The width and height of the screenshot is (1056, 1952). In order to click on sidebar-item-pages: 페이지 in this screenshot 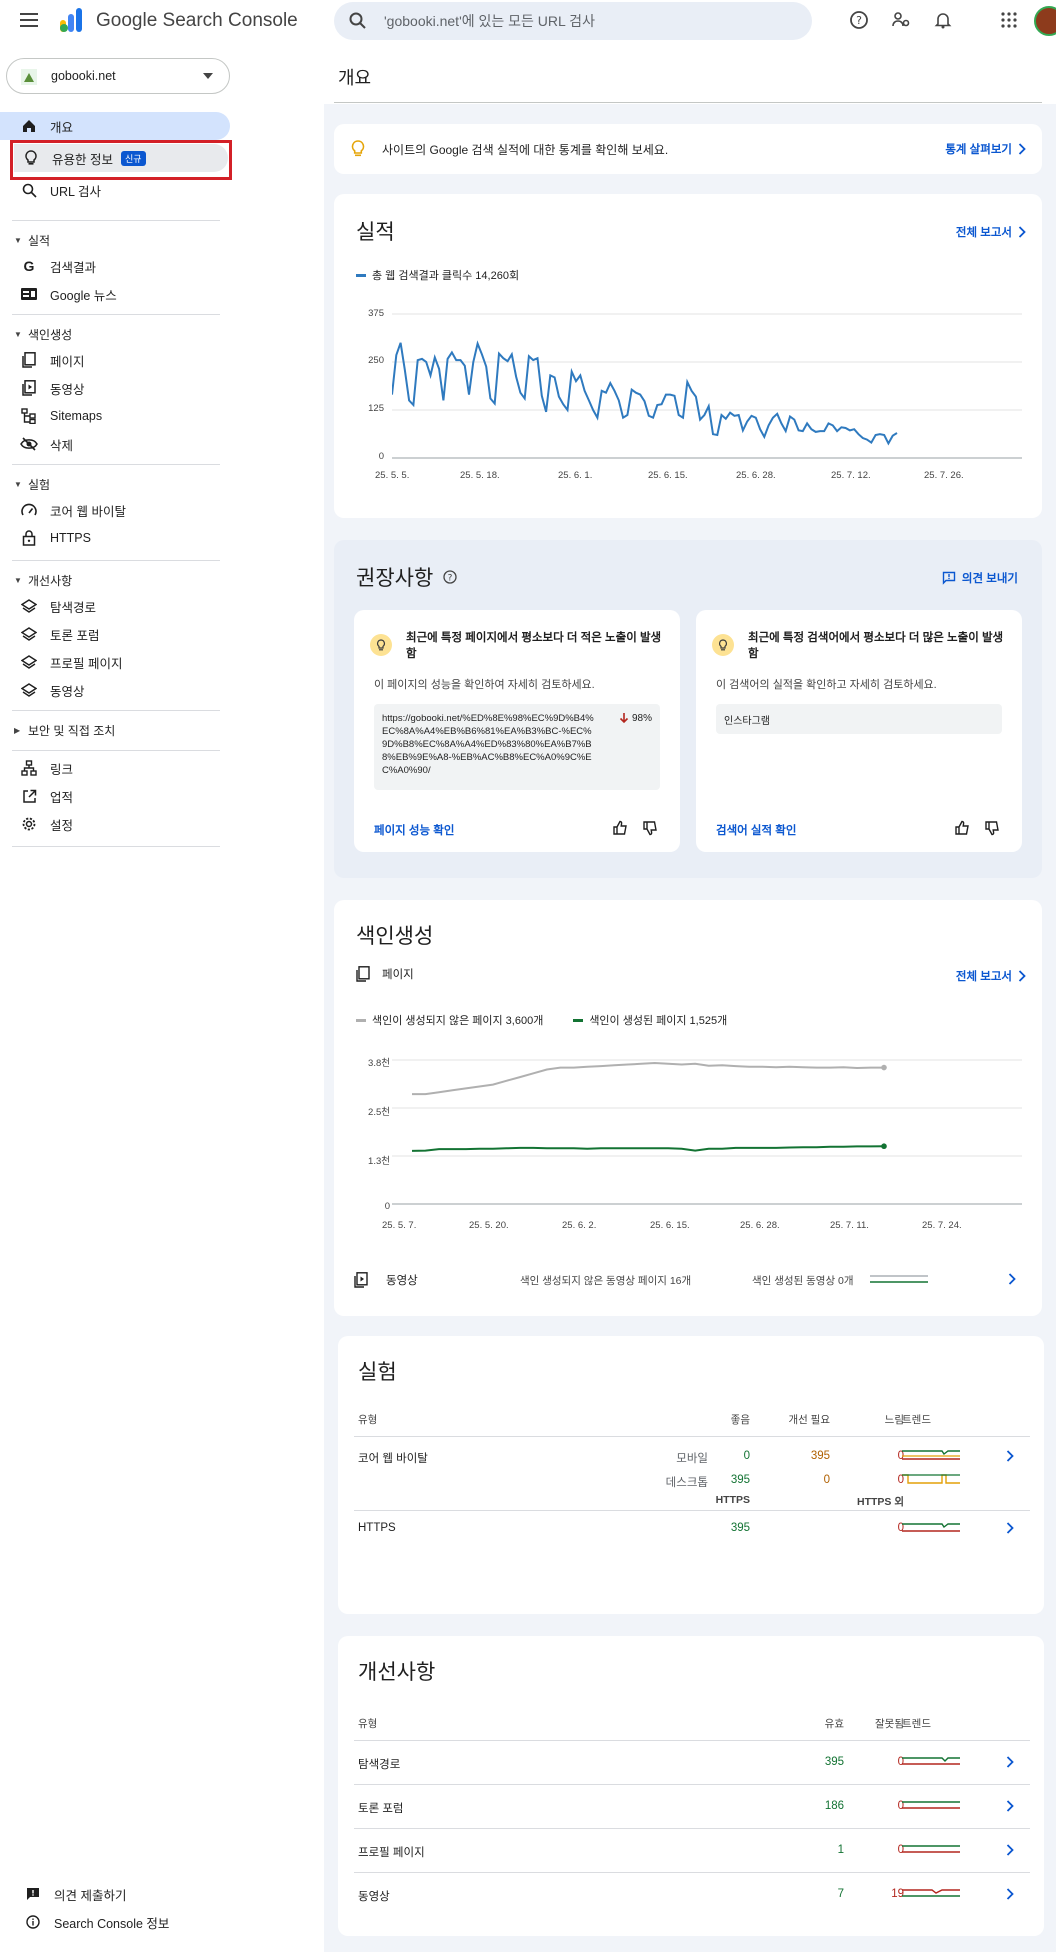, I will do `click(121, 360)`.